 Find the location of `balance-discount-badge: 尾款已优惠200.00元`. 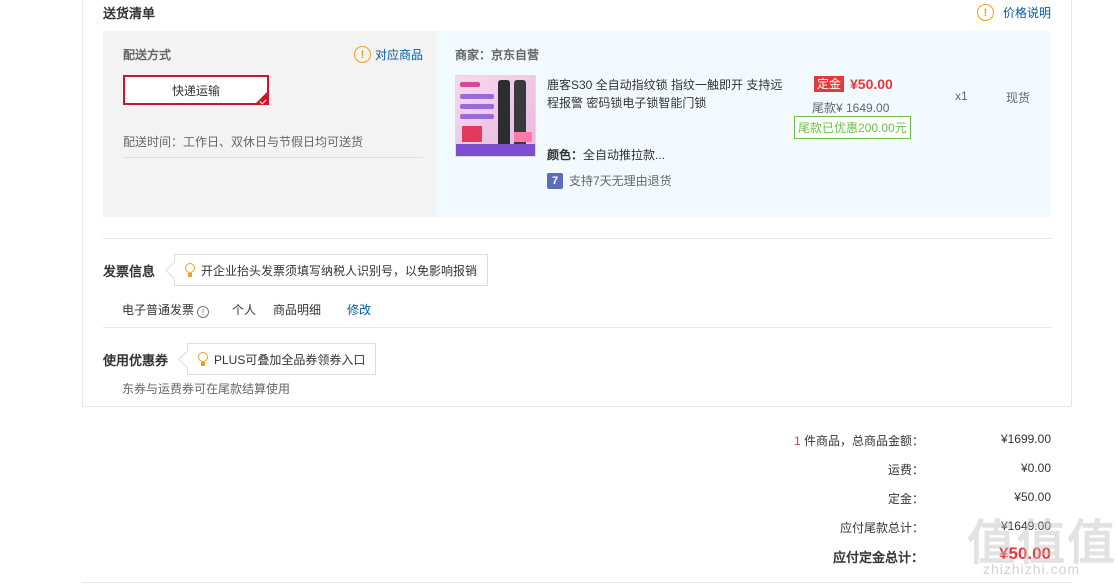

balance-discount-badge: 尾款已优惠200.00元 is located at coordinates (852, 127).